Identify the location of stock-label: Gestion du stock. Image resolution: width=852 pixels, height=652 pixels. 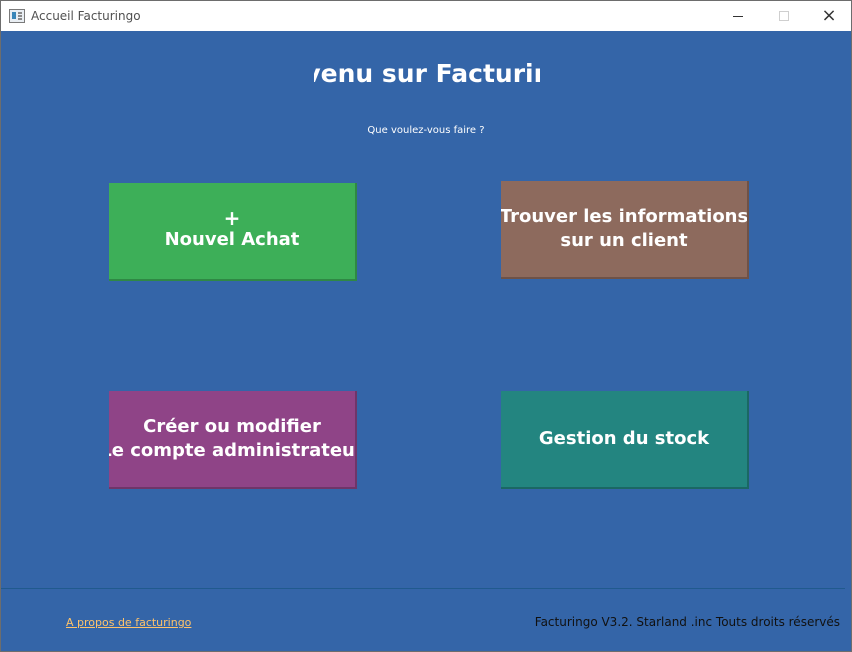
(624, 438).